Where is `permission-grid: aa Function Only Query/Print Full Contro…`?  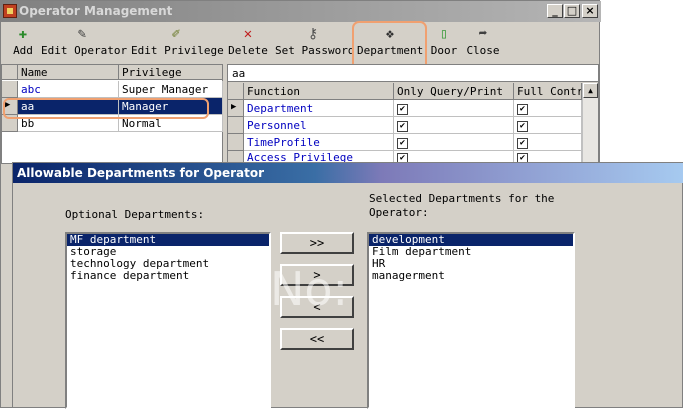 permission-grid: aa Function Only Query/Print Full Contro… is located at coordinates (413, 114).